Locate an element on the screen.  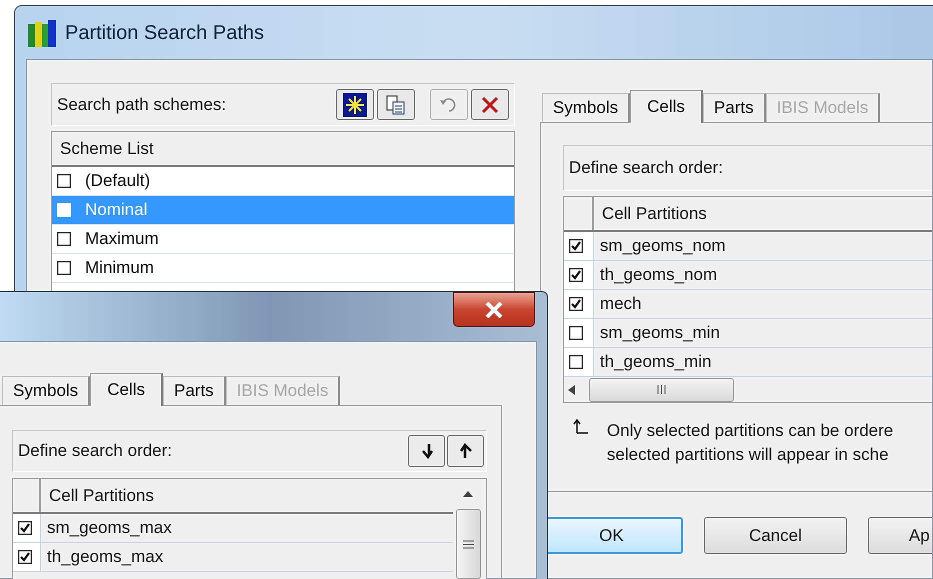
move-down-button is located at coordinates (426, 451).